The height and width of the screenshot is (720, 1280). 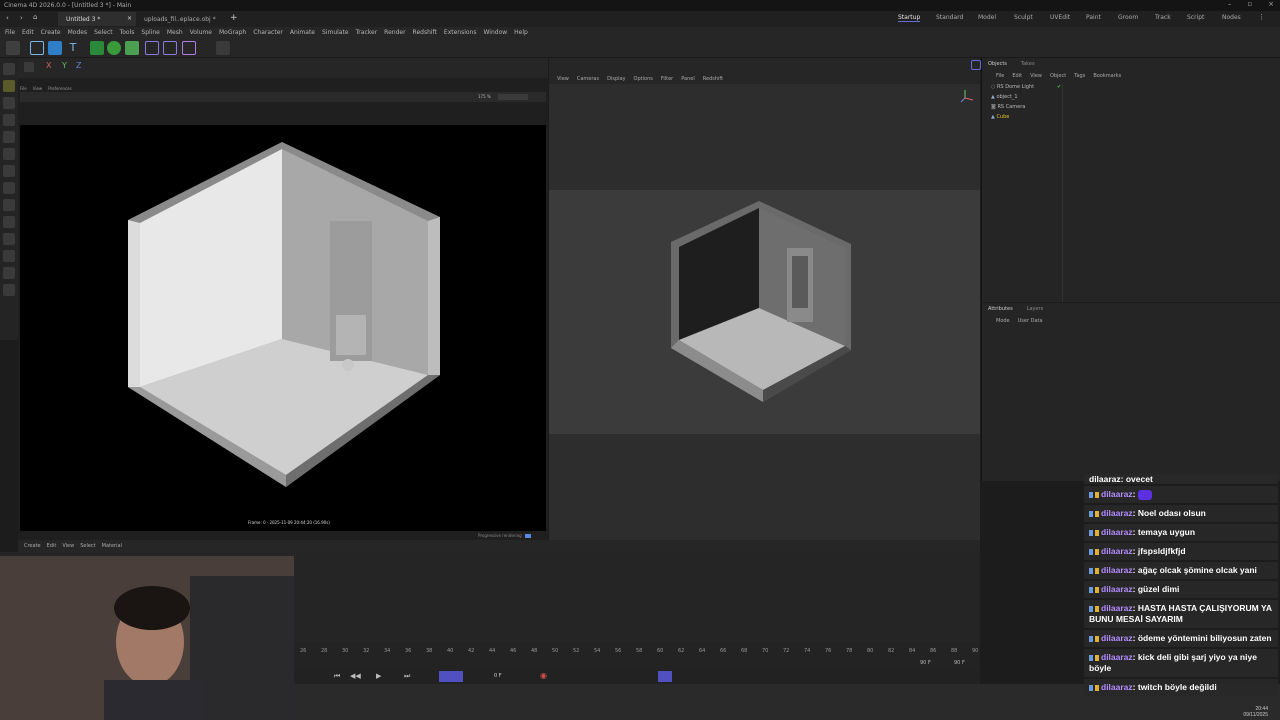 I want to click on vp-menu-filter: Filter, so click(x=667, y=79).